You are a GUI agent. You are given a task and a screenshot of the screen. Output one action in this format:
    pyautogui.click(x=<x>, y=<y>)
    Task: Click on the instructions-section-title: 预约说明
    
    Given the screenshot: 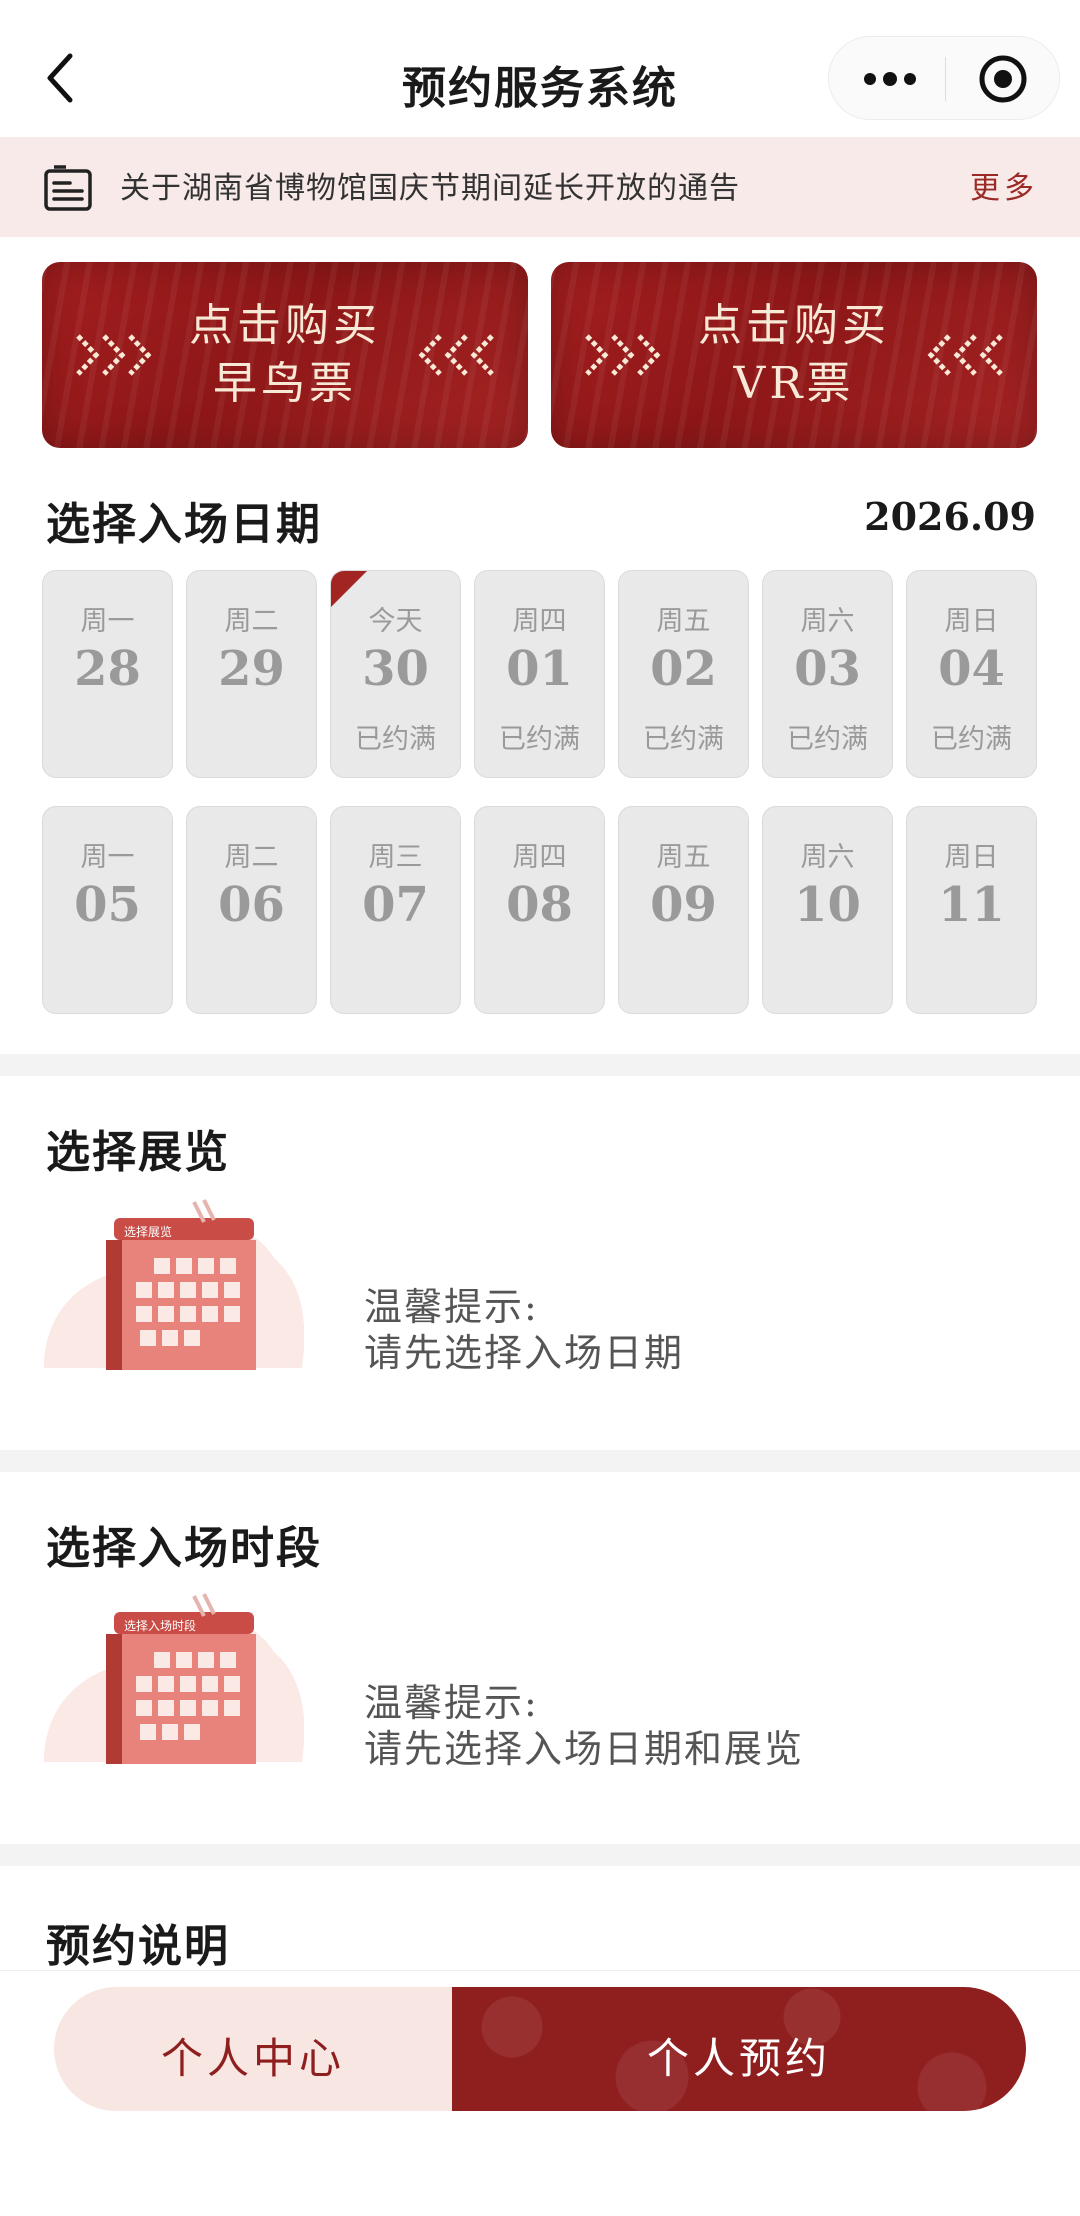 What is the action you would take?
    pyautogui.click(x=138, y=1946)
    